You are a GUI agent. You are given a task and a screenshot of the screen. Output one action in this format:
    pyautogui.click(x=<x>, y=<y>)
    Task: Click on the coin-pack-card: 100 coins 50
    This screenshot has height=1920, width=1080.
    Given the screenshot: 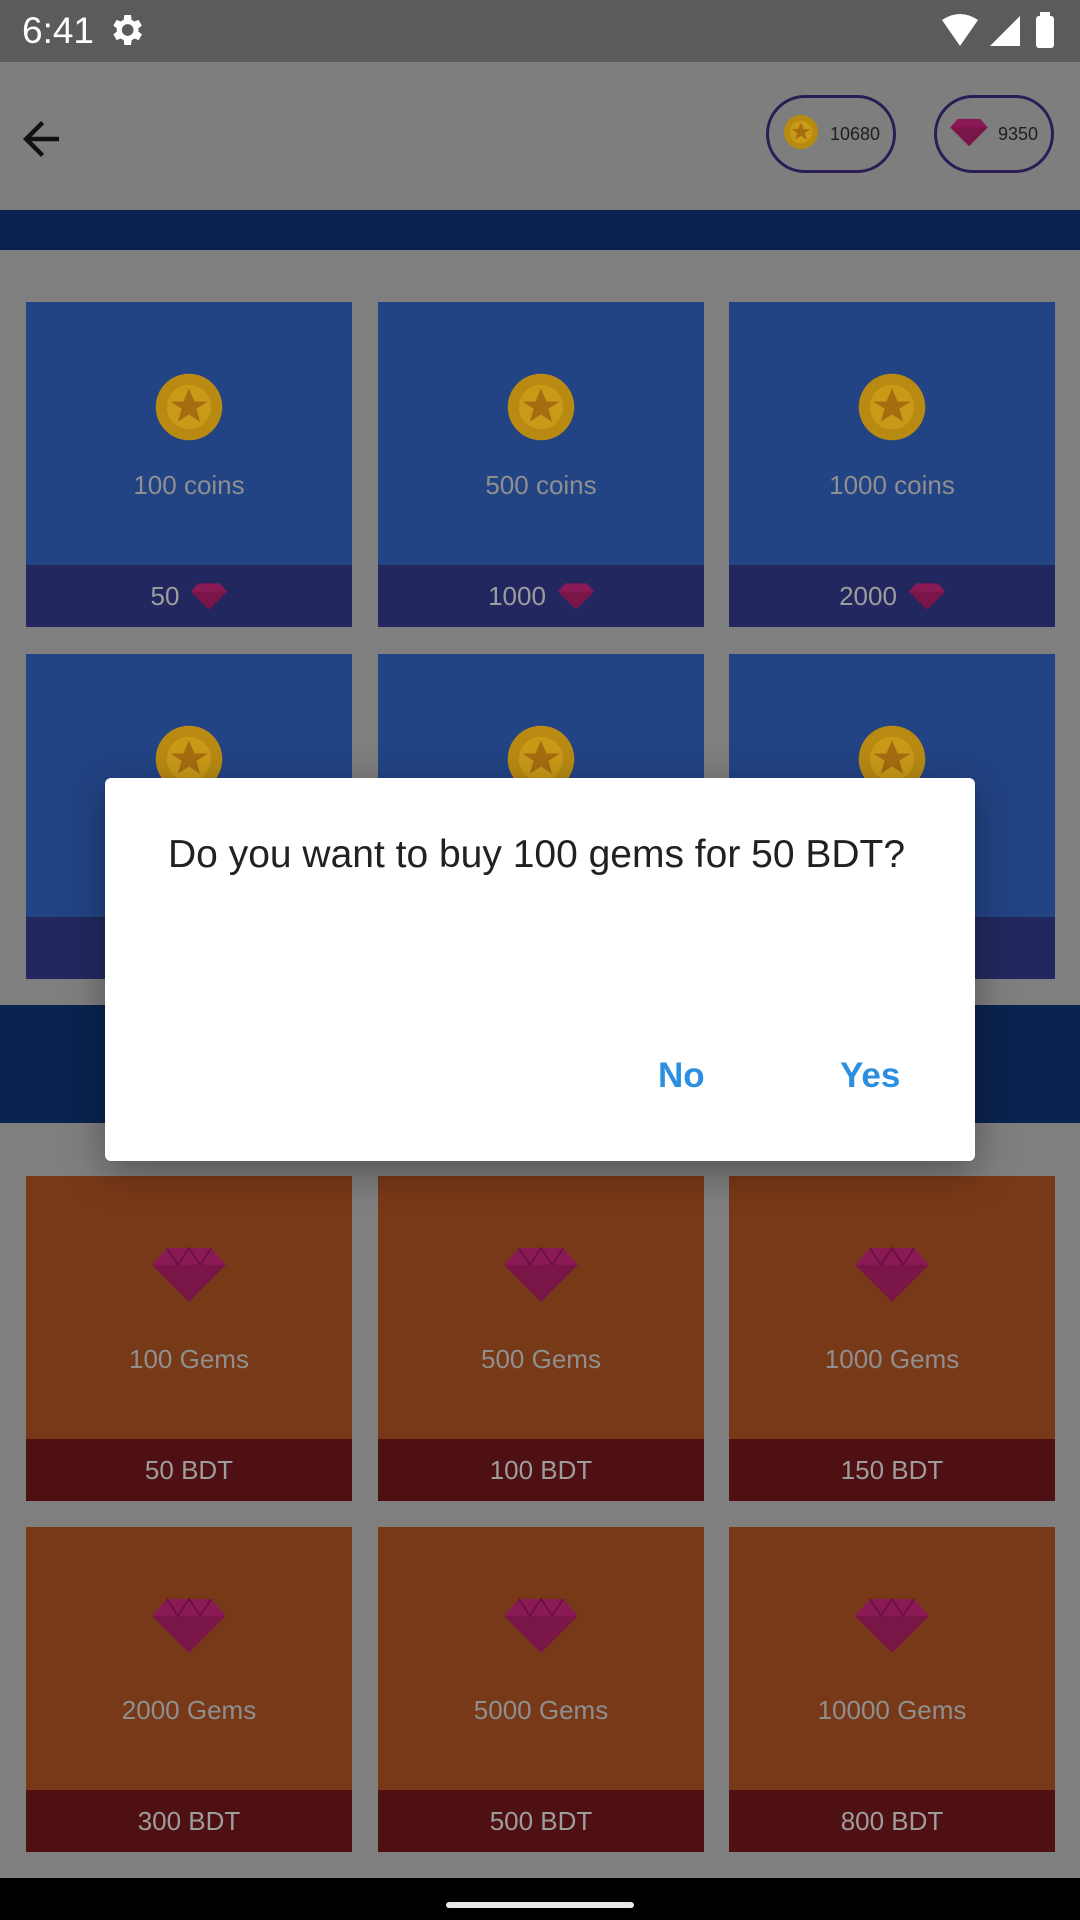 What is the action you would take?
    pyautogui.click(x=189, y=464)
    